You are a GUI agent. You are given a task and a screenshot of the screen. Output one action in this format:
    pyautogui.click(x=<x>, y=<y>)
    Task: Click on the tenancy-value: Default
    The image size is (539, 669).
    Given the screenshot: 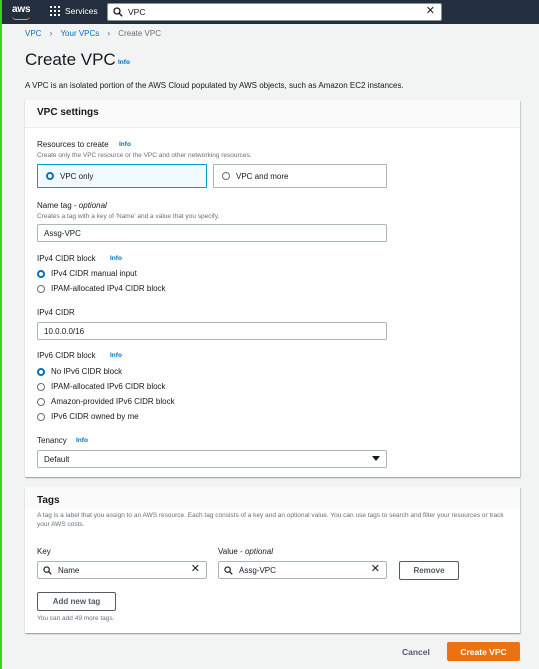 What is the action you would take?
    pyautogui.click(x=57, y=459)
    